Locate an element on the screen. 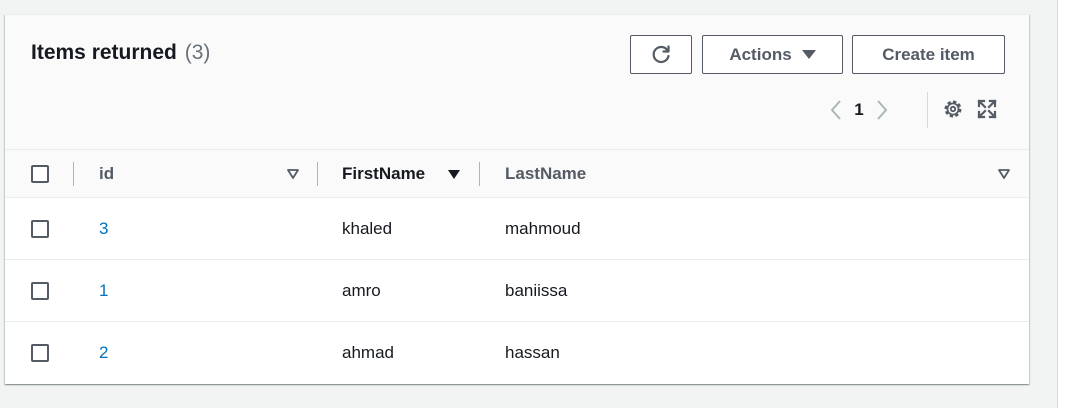 This screenshot has width=1067, height=408. refresh-button is located at coordinates (661, 54).